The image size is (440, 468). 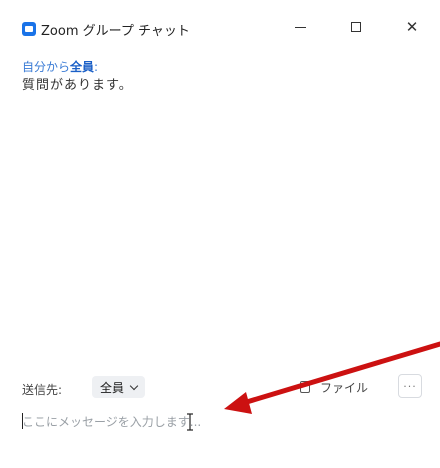 I want to click on message-input, so click(x=222, y=422).